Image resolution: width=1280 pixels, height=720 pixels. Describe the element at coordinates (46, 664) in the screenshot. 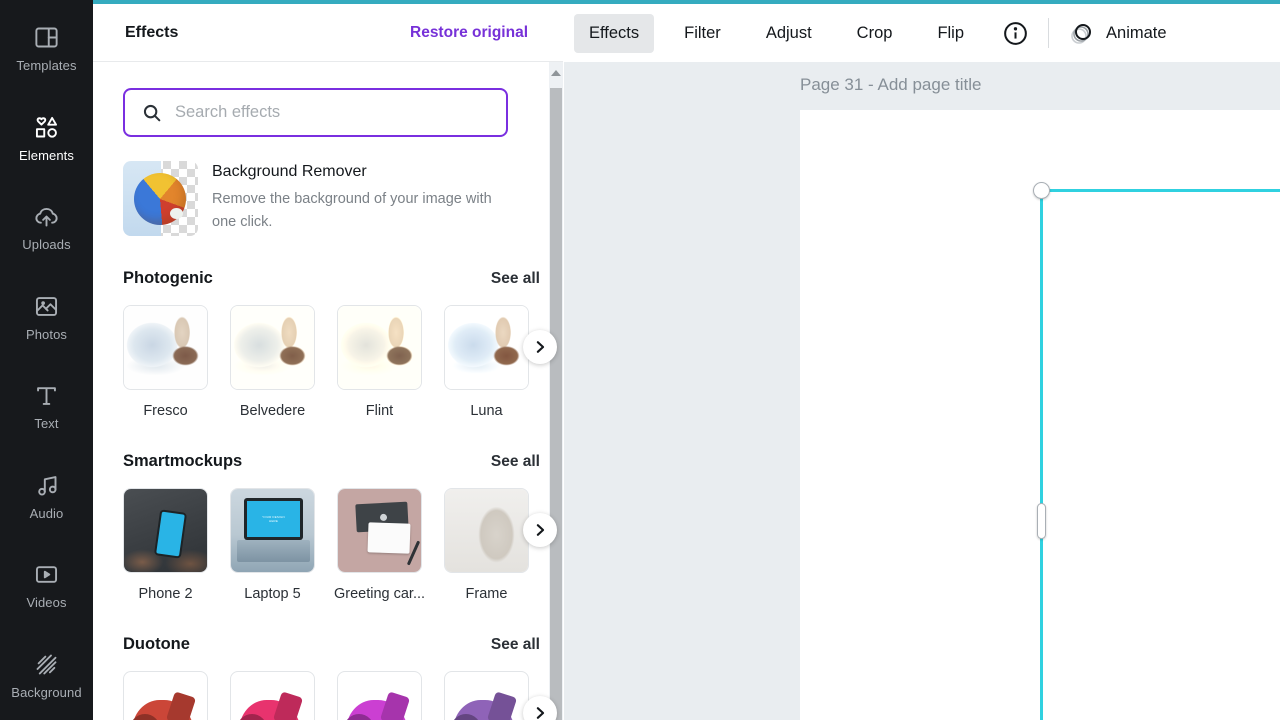

I see `background-icon` at that location.